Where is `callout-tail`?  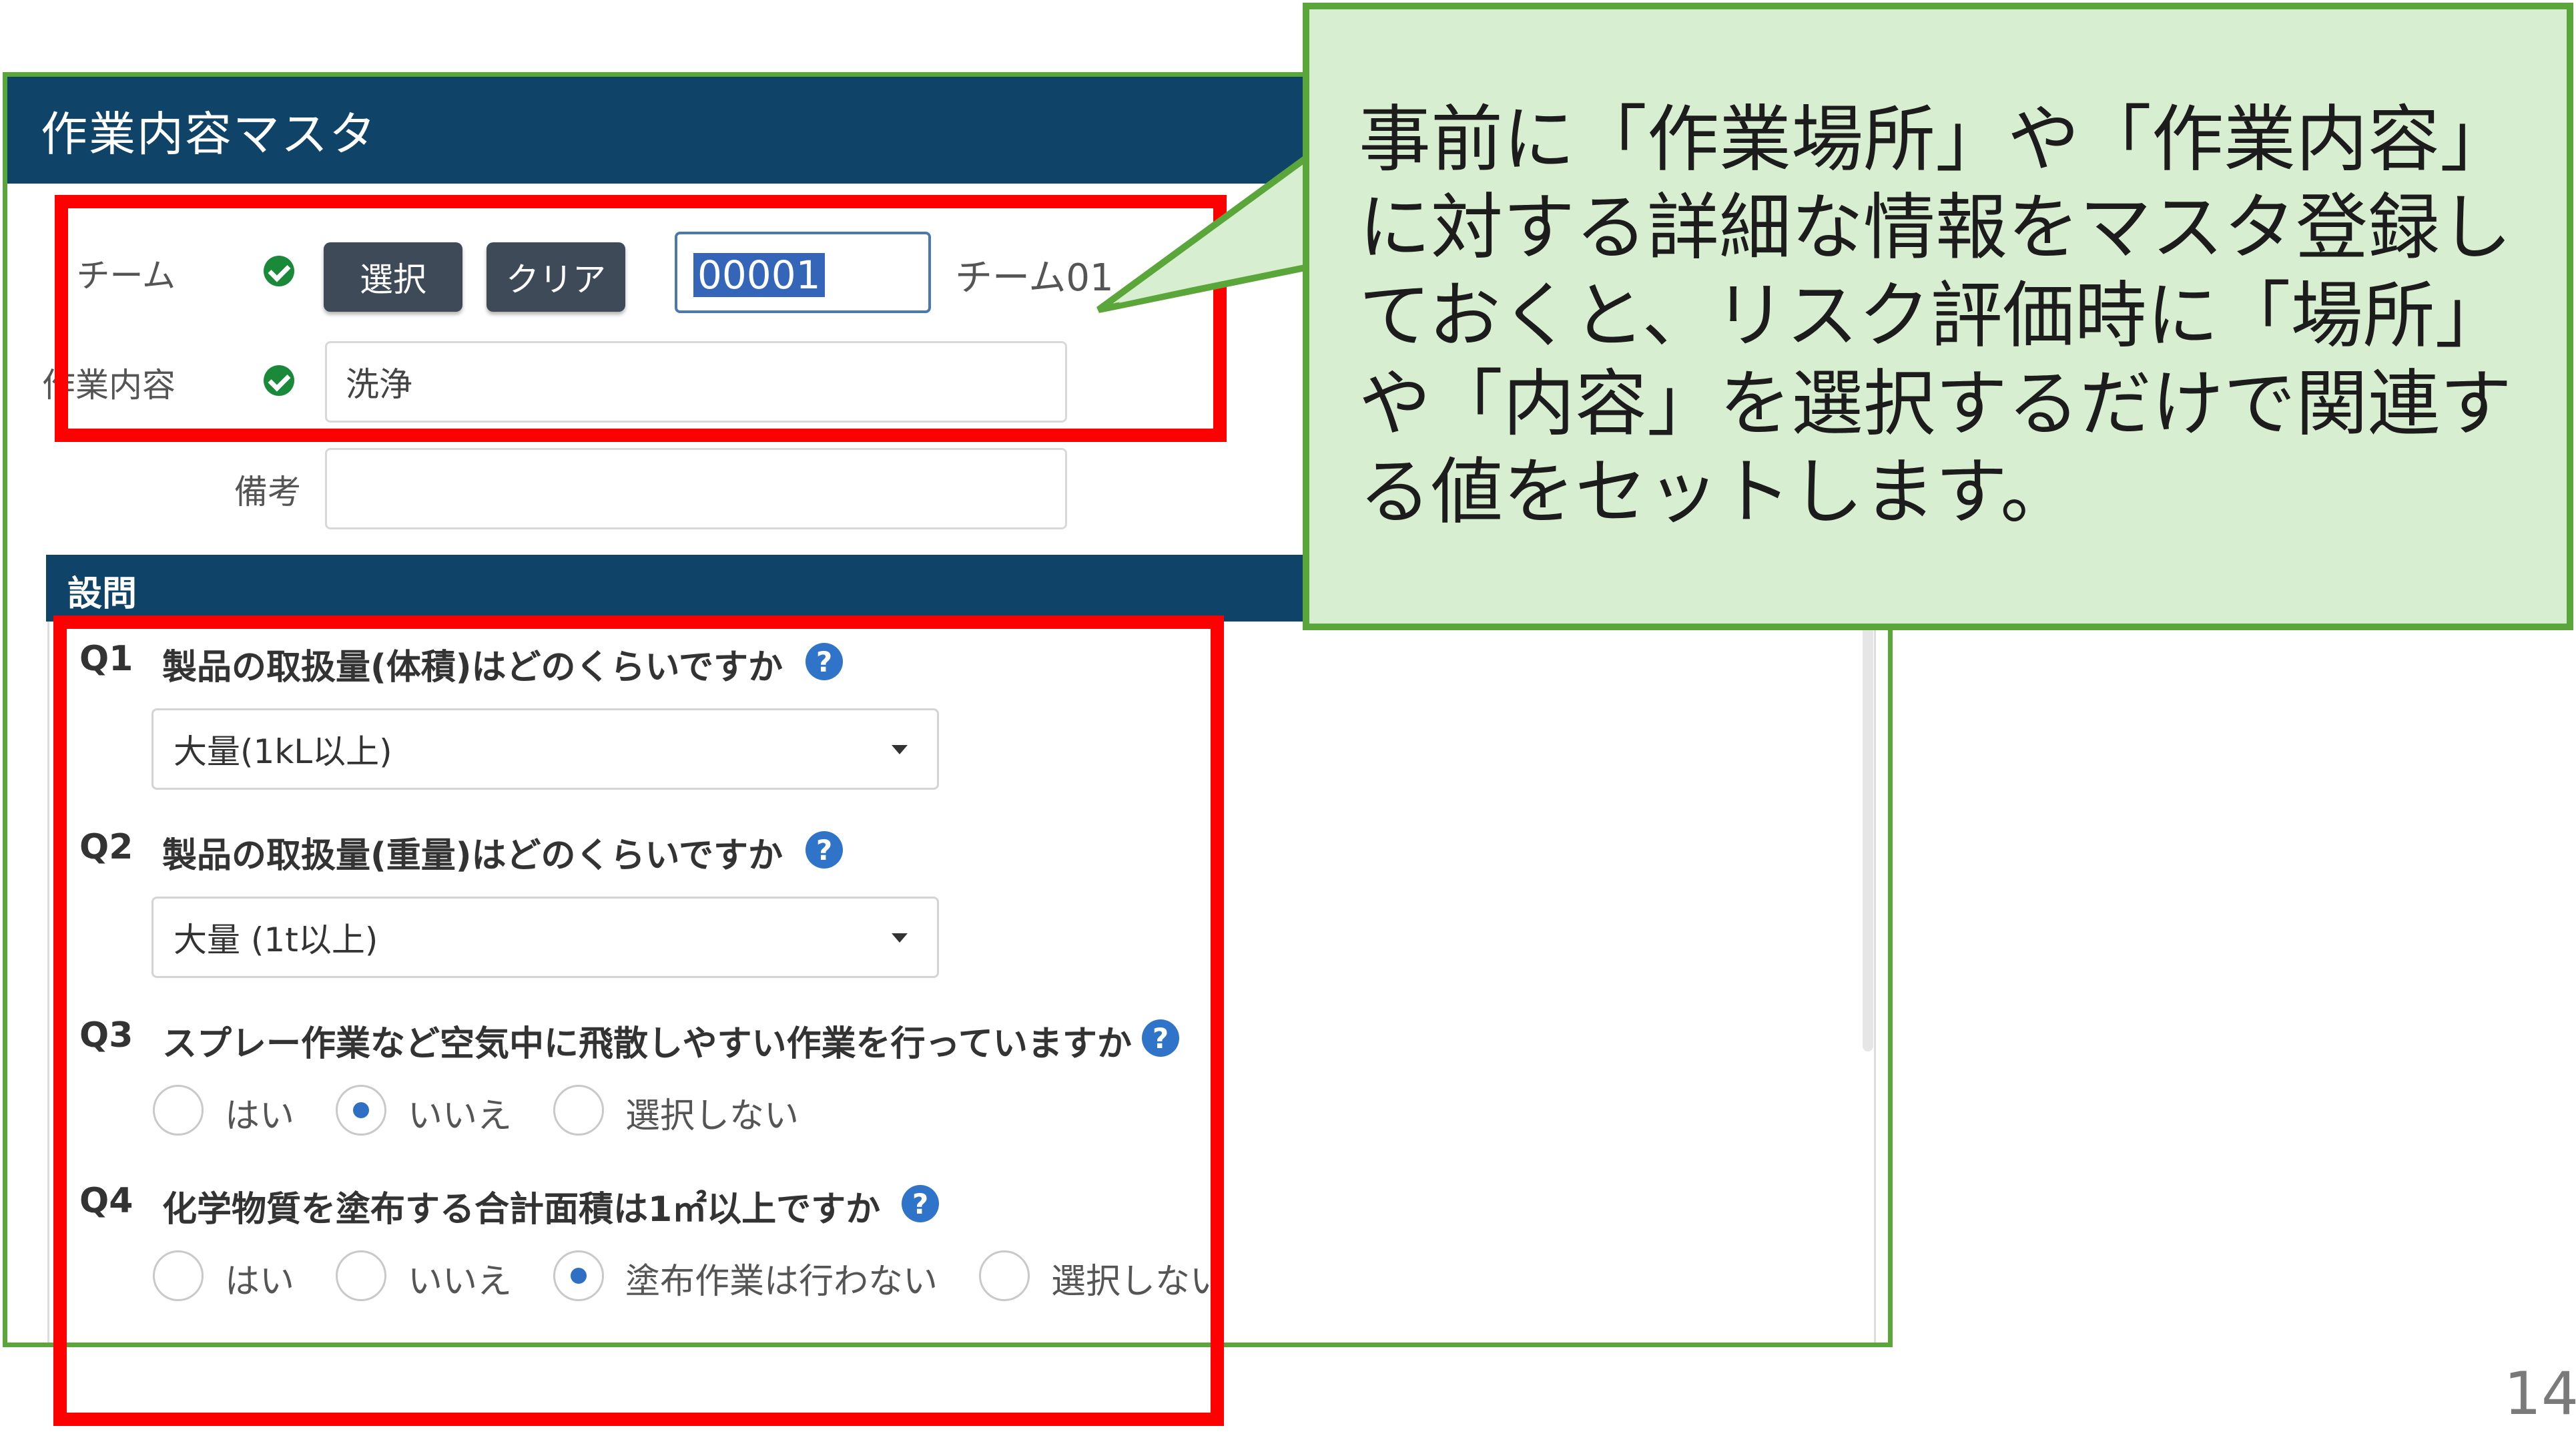
callout-tail is located at coordinates (1208, 227).